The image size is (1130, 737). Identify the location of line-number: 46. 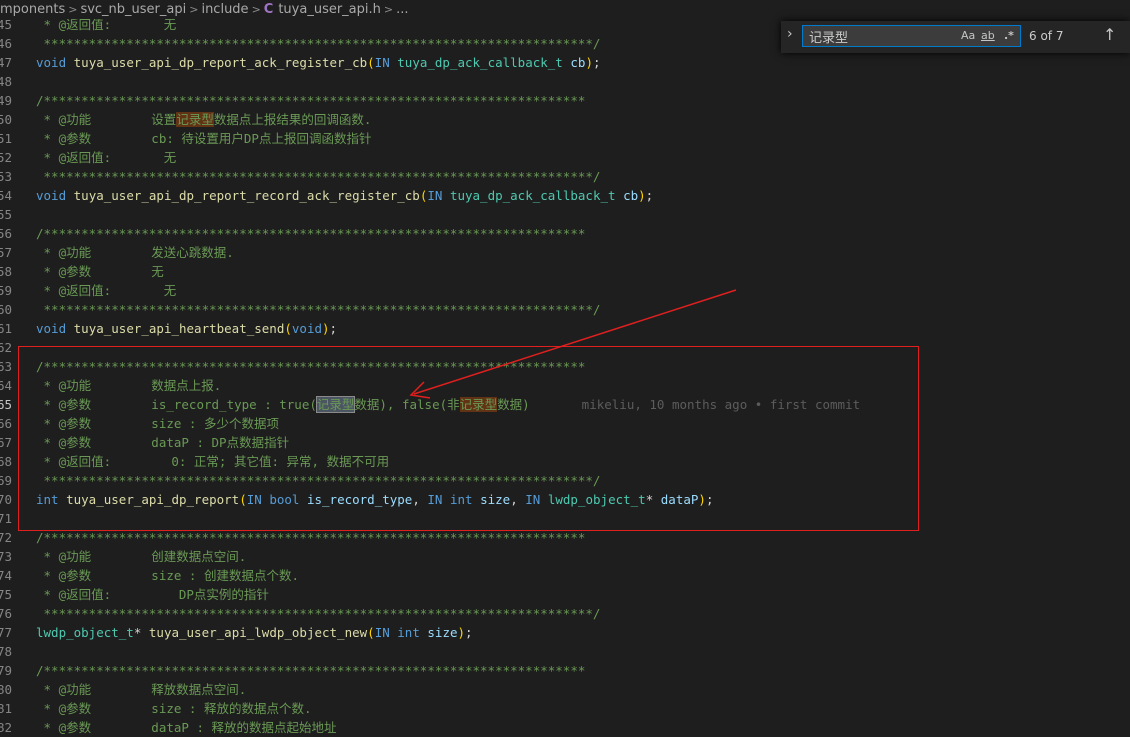
(6, 43).